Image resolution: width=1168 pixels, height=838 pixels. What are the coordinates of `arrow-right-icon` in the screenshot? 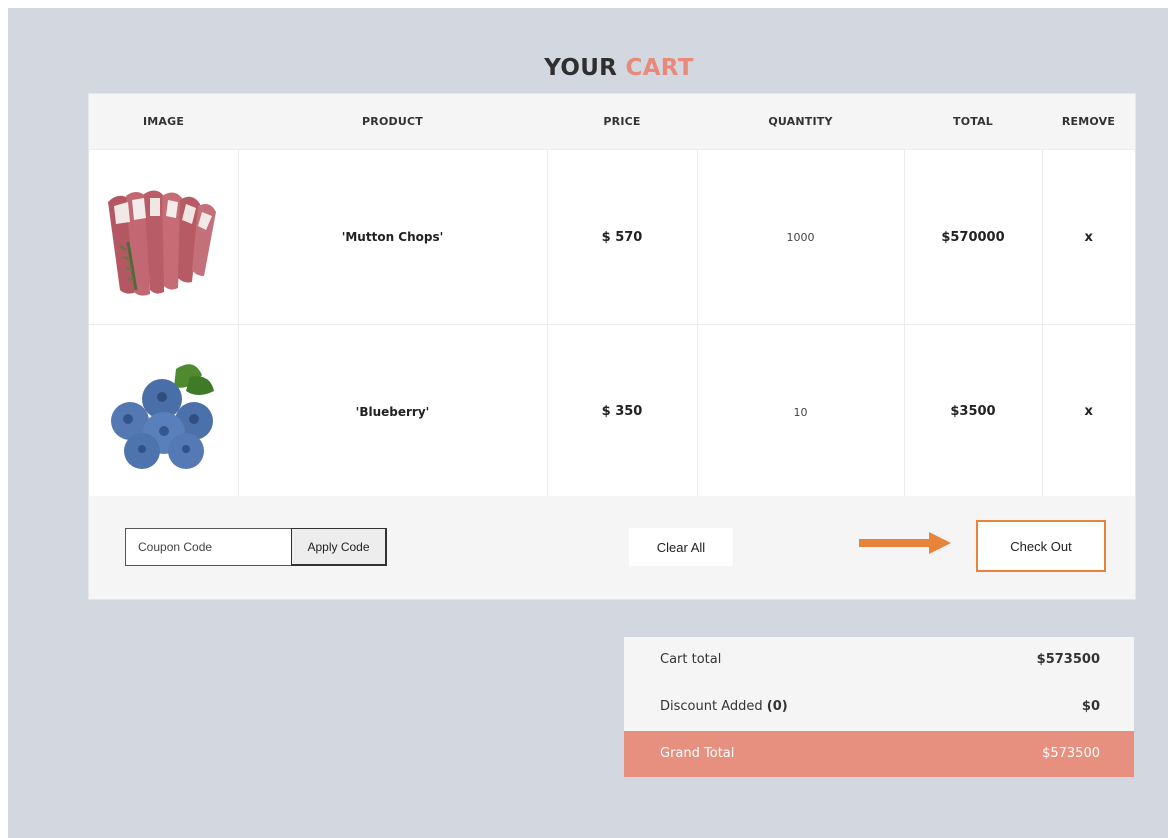 It's located at (905, 543).